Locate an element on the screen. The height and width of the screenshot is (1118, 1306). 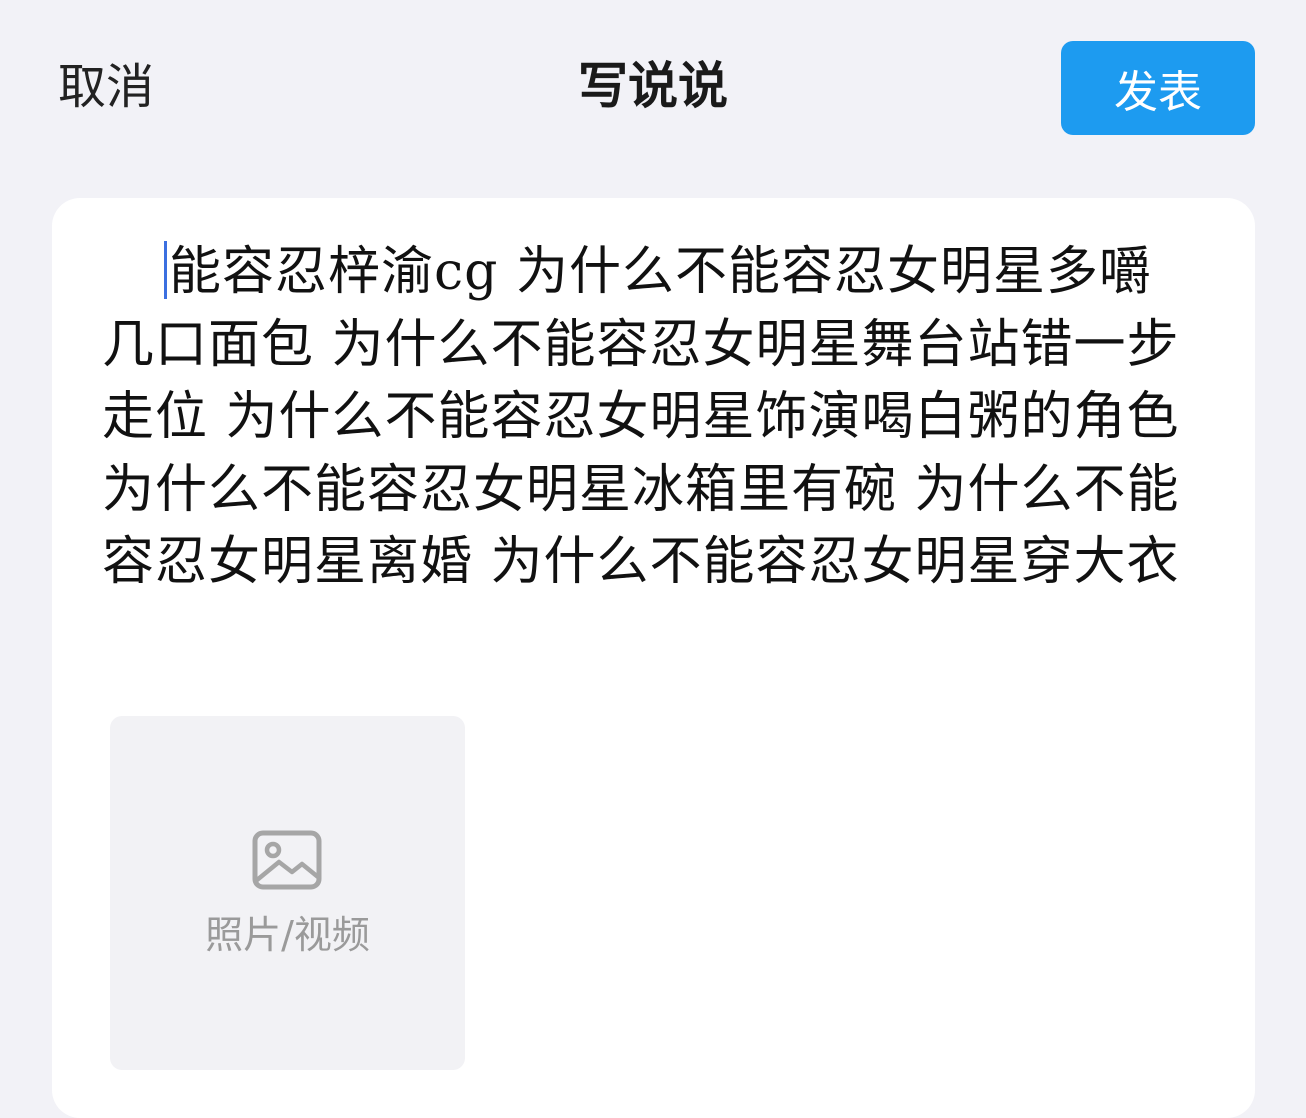
text-cursor is located at coordinates (165, 270).